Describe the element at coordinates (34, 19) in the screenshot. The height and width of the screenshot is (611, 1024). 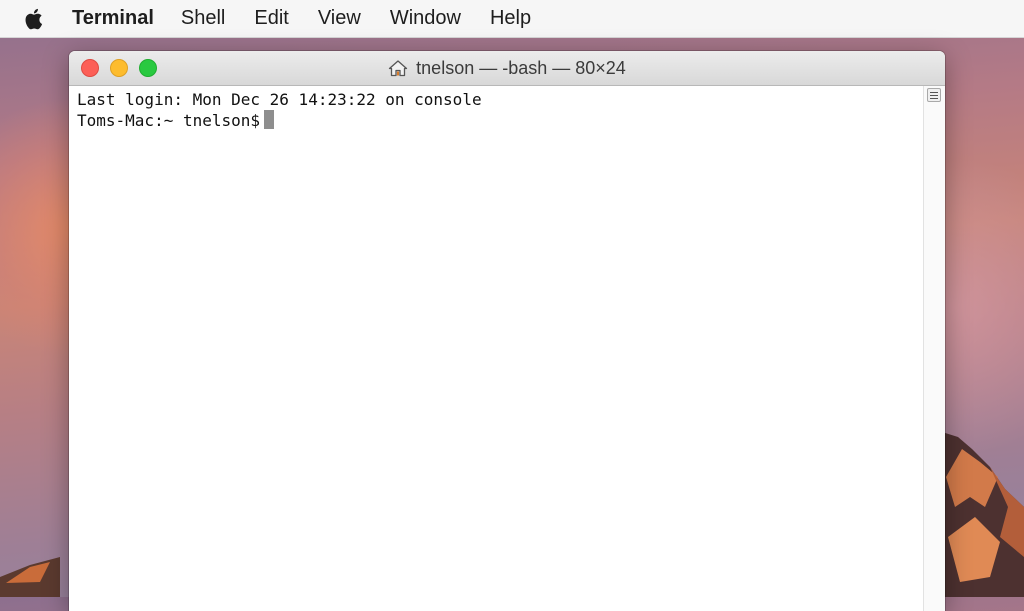
I see `apple-logo-icon` at that location.